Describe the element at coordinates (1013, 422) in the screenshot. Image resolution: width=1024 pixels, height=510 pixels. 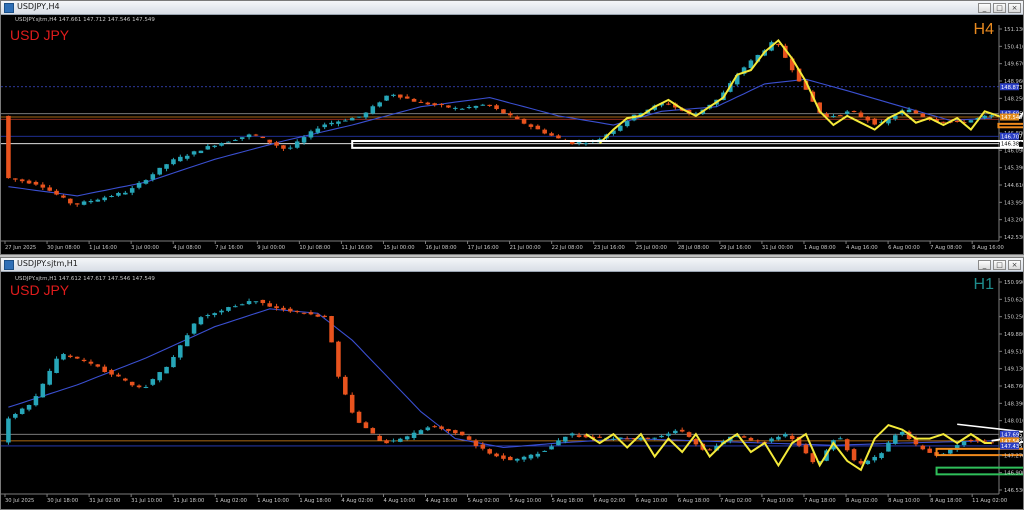
I see `y-tick-label: 148.010` at that location.